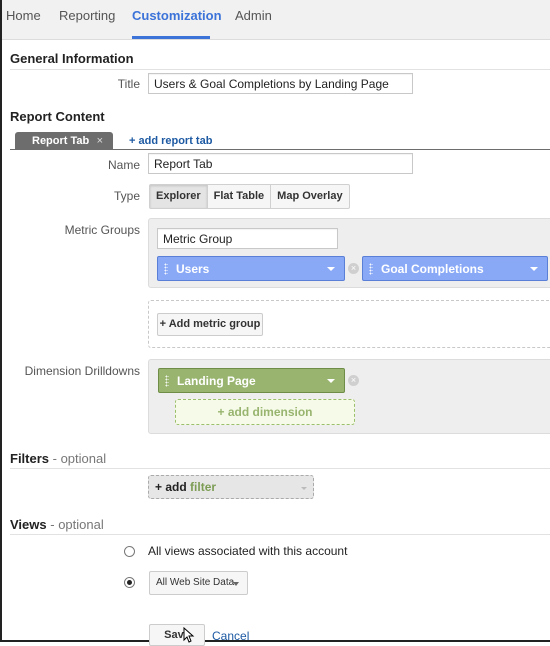 This screenshot has width=550, height=646. I want to click on close-icon: ×, so click(100, 141).